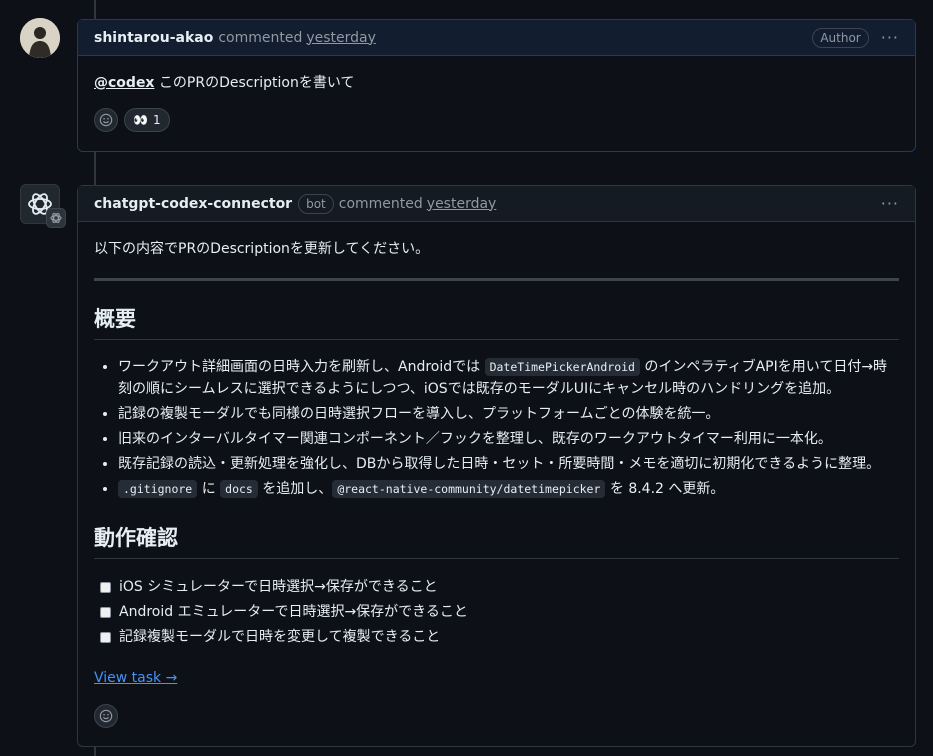 The image size is (933, 756). I want to click on comment-author: shintarou-akao, so click(153, 38).